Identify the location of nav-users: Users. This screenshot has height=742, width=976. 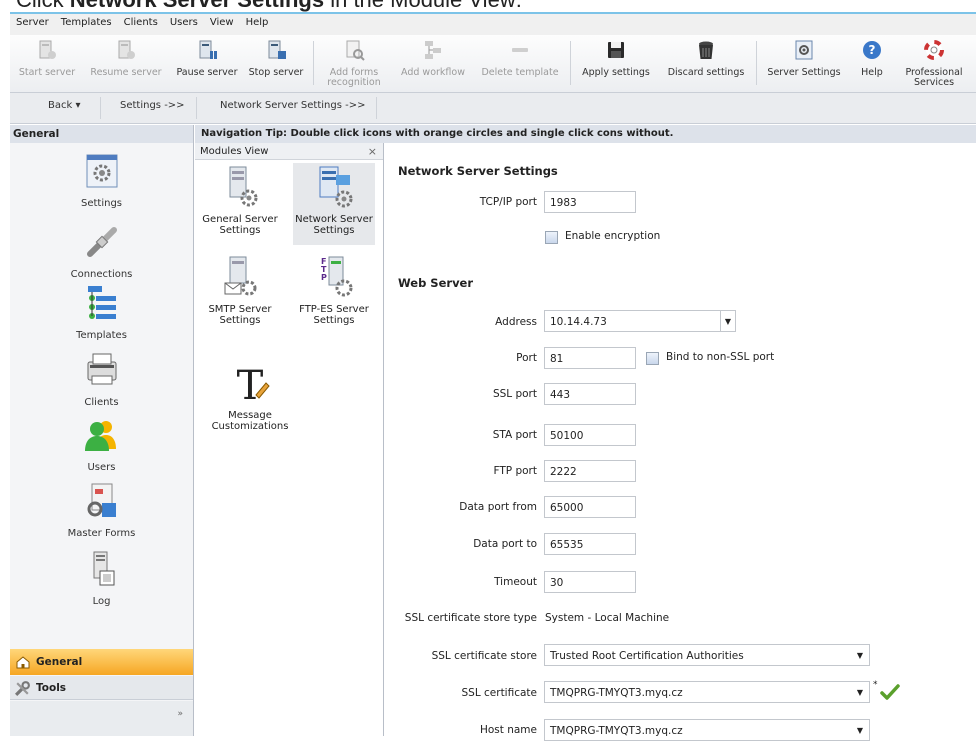
(101, 444).